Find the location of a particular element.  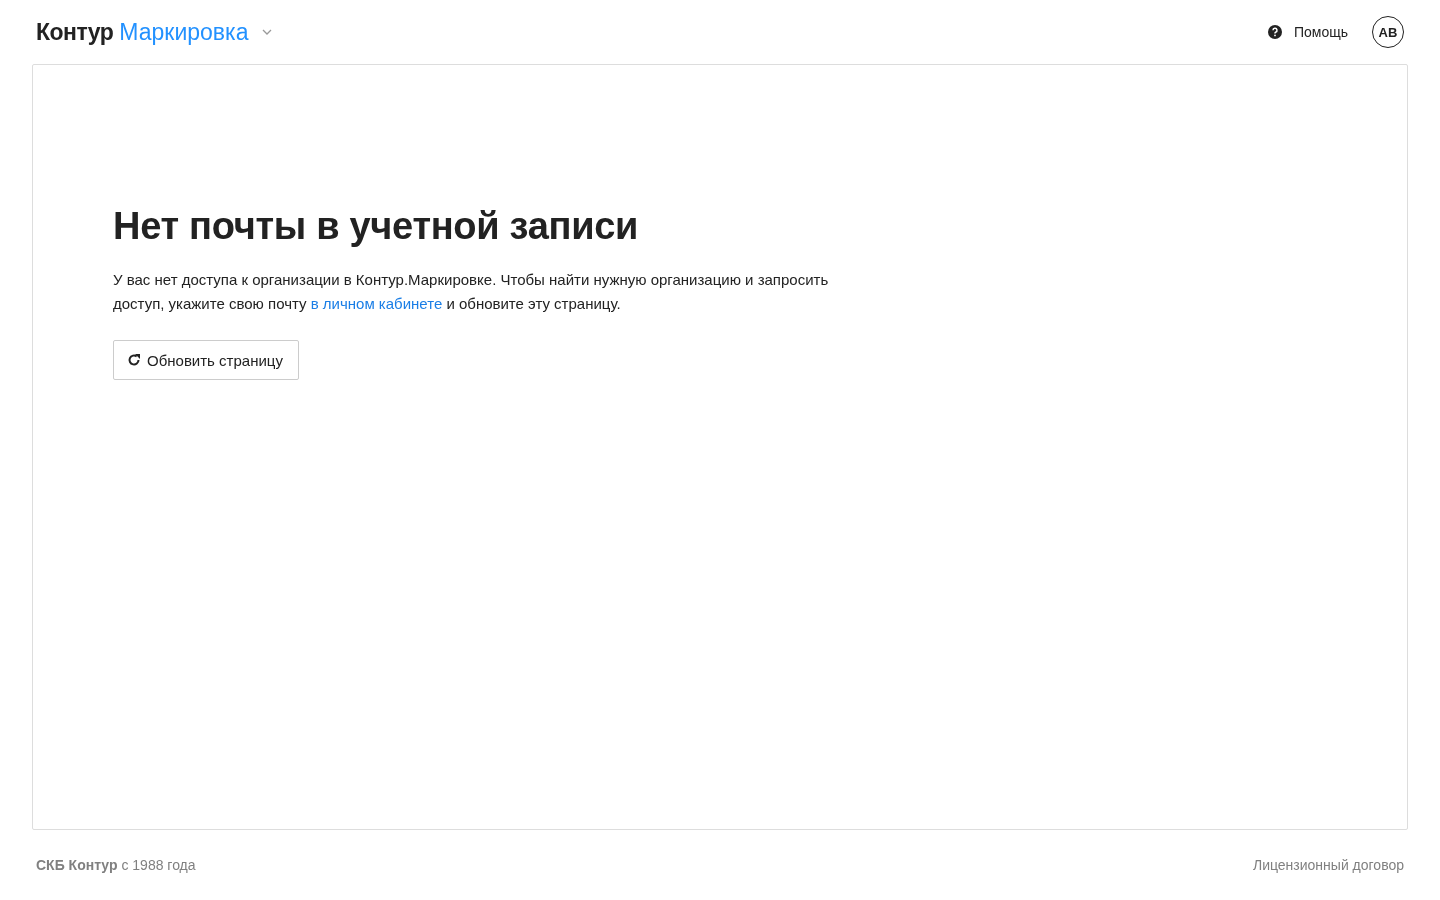

refresh-icon is located at coordinates (134, 360).